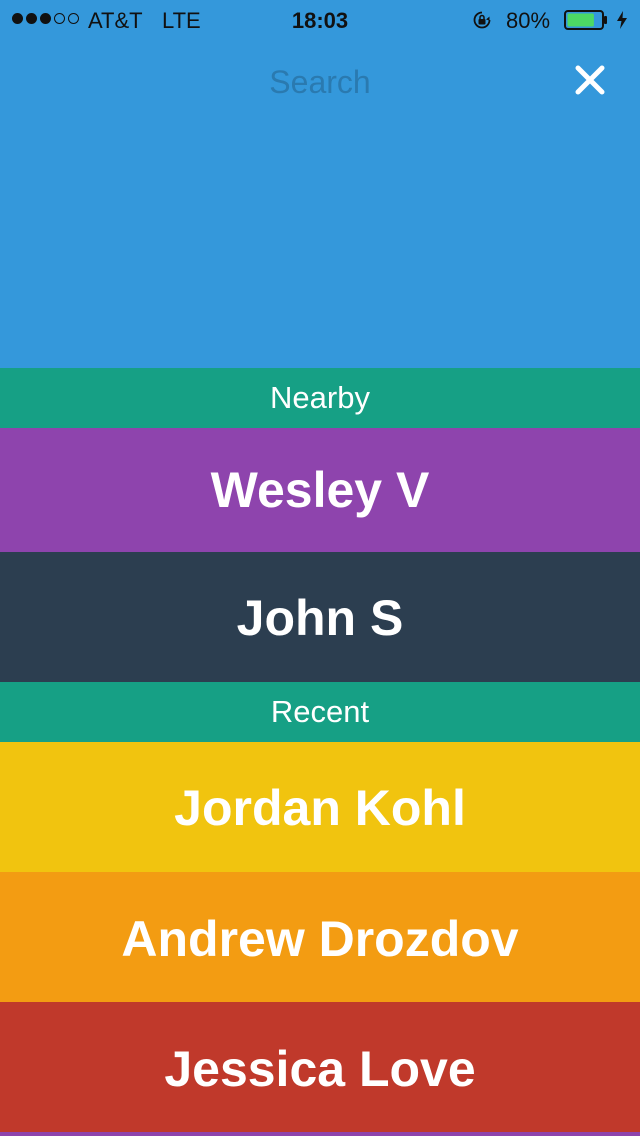  I want to click on rotation-lock-icon, so click(482, 20).